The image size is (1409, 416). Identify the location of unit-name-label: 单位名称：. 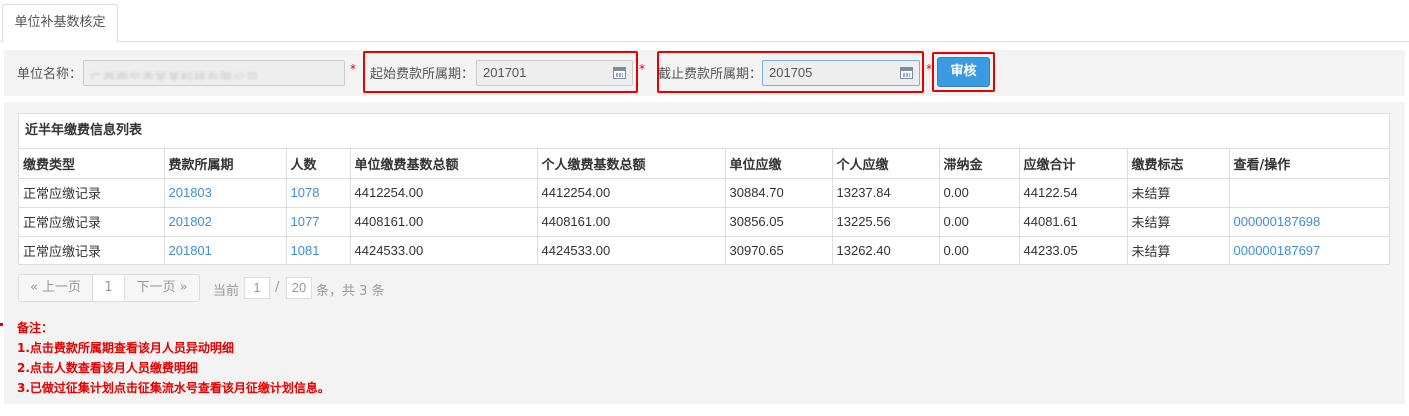
(50, 74).